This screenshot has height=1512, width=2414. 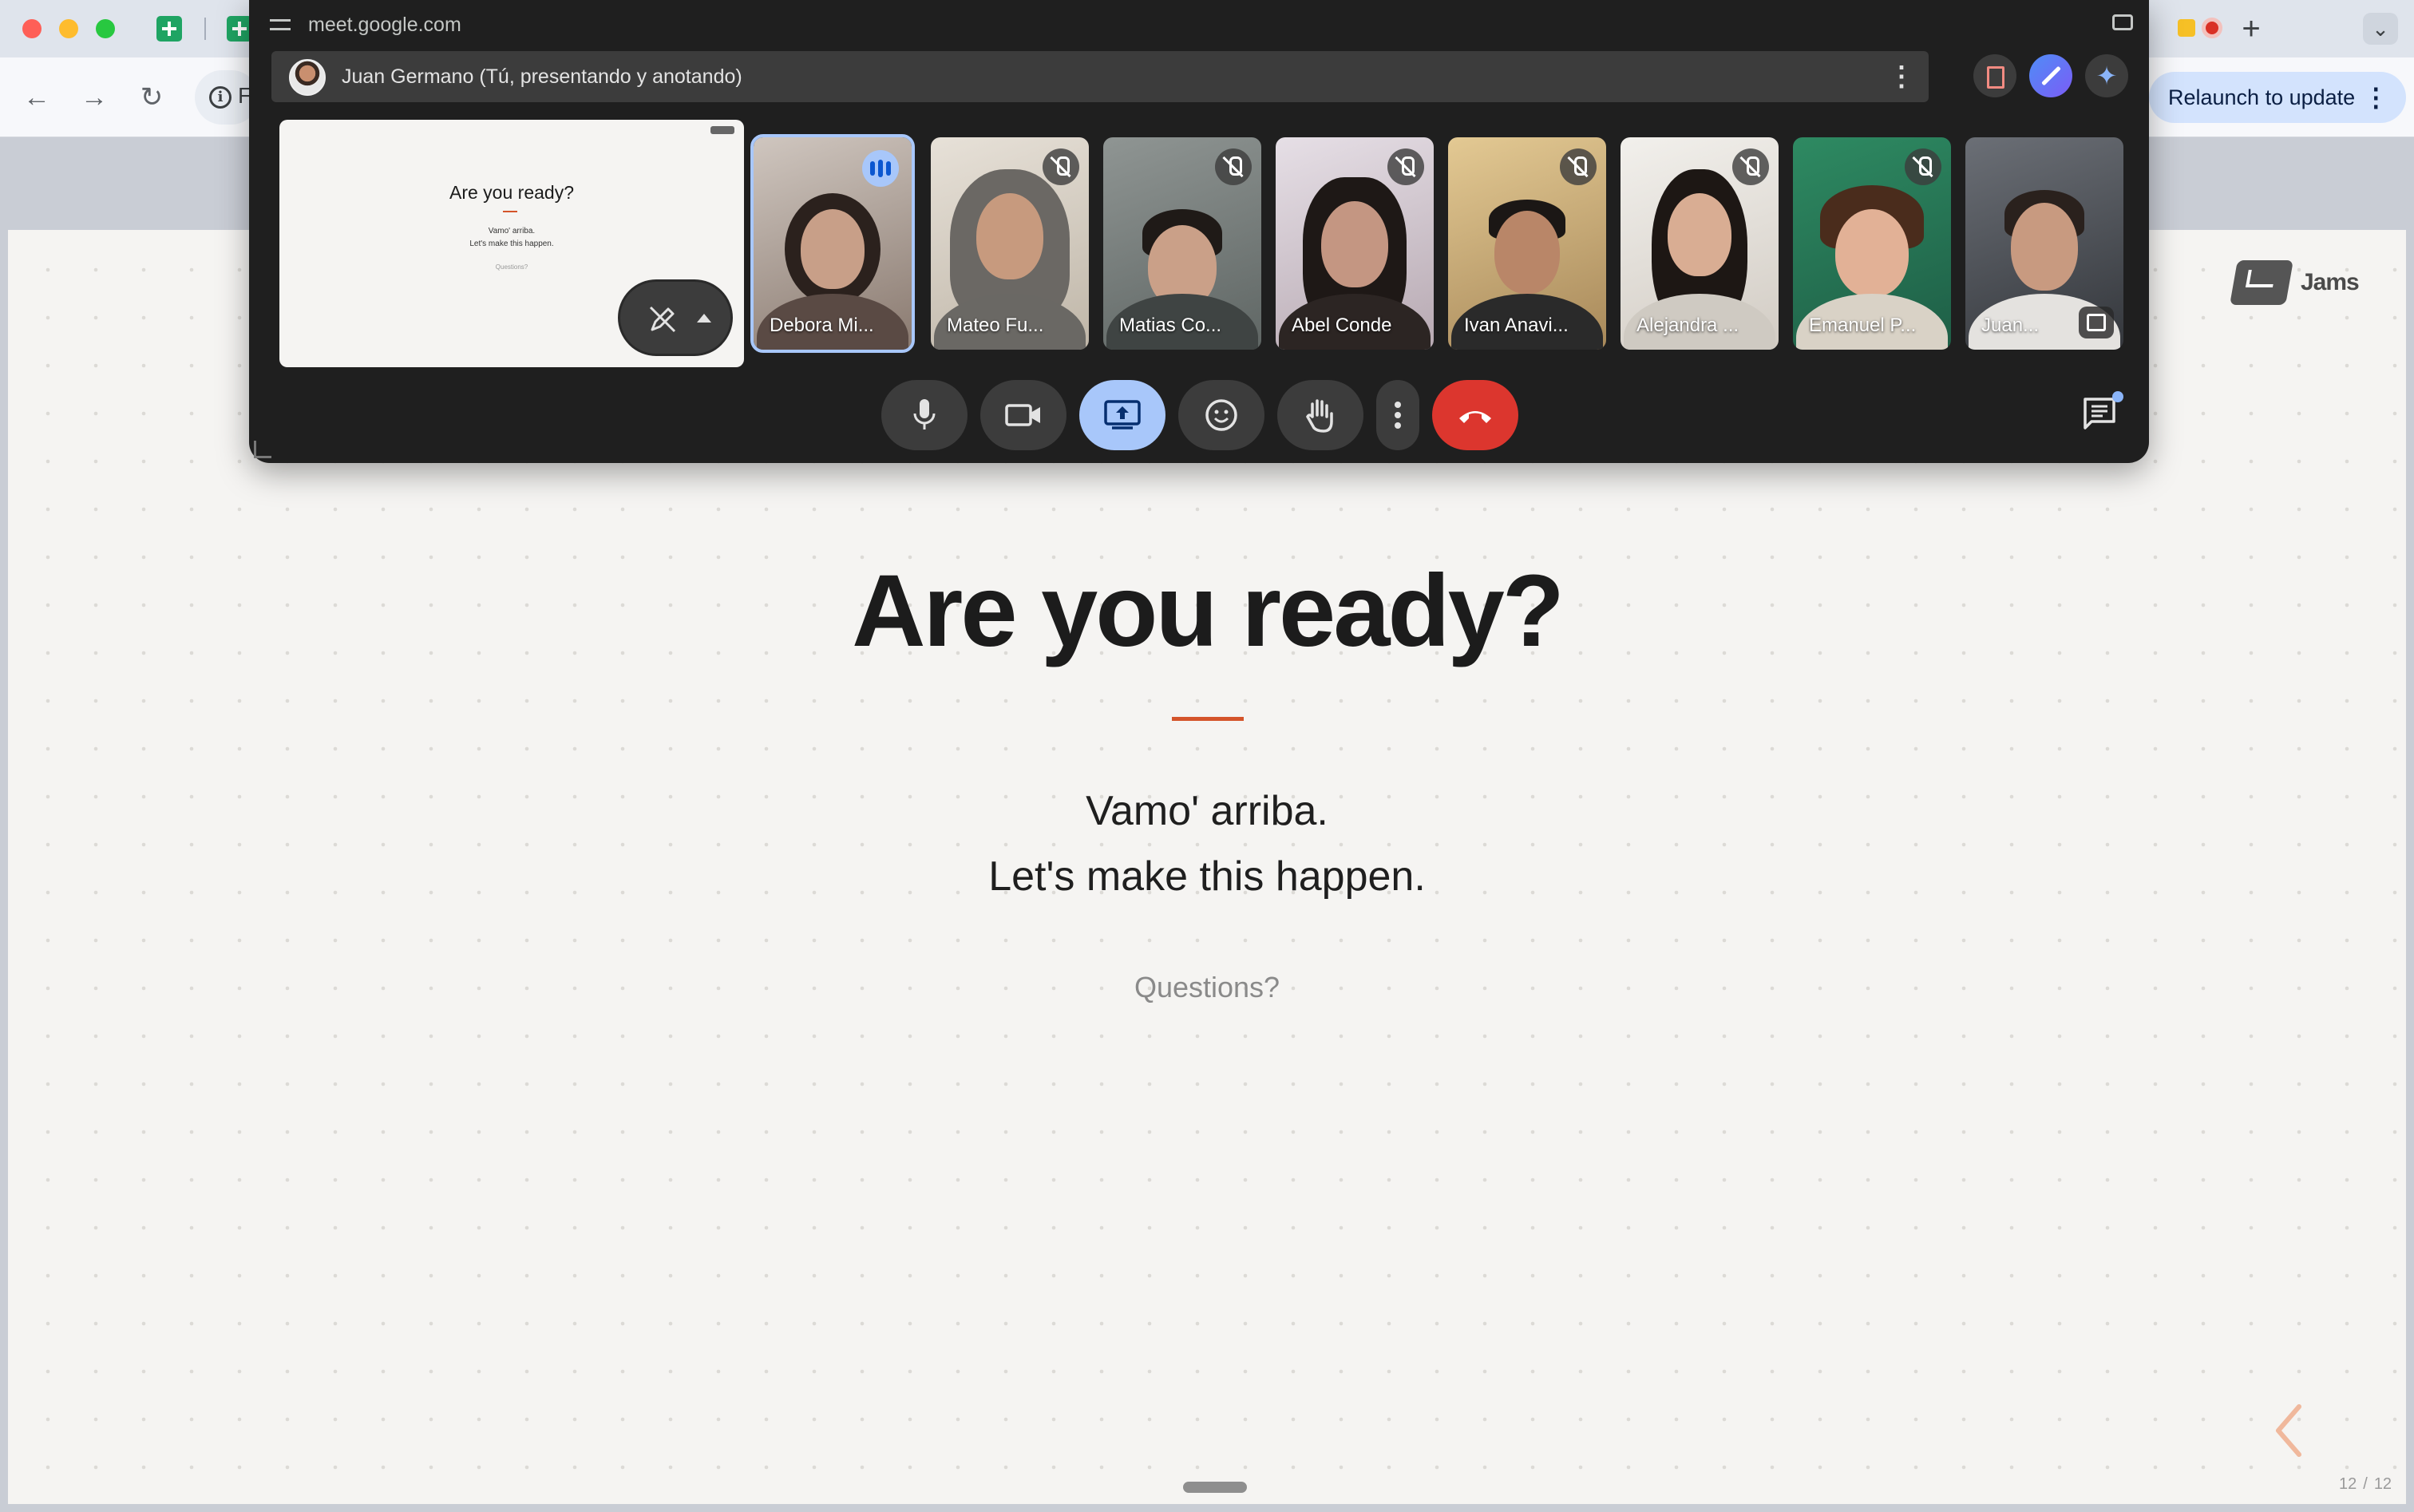 I want to click on slide-questions: Questions?, so click(x=1207, y=987).